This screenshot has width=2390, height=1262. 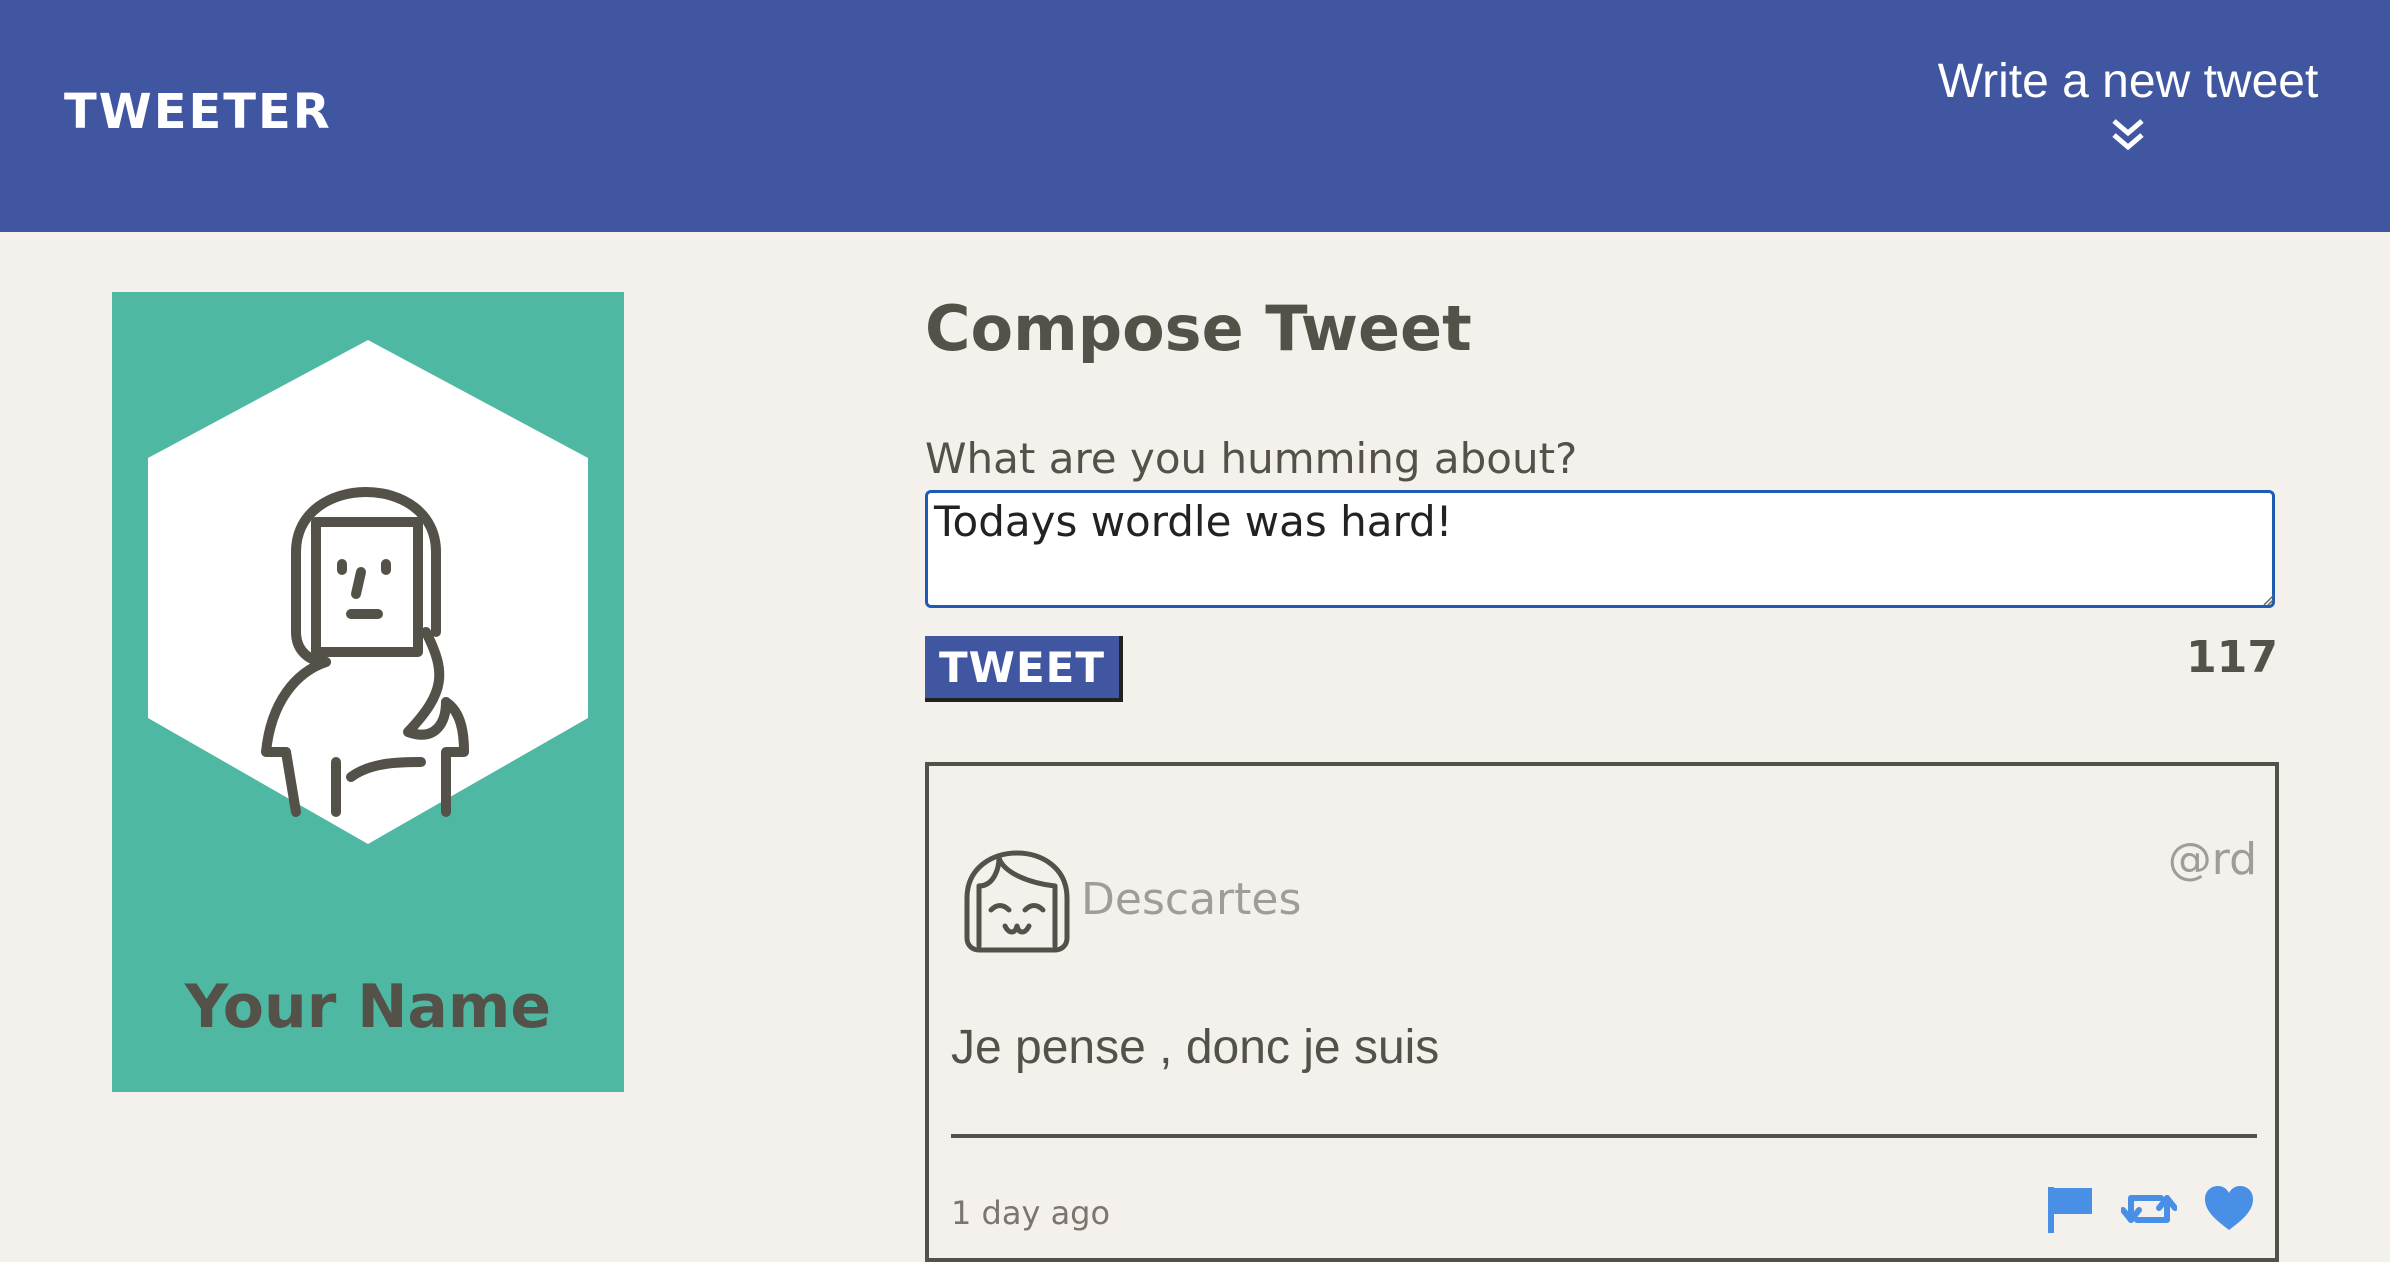 What do you see at coordinates (1017, 901) in the screenshot?
I see `tweet-avatar-icon` at bounding box center [1017, 901].